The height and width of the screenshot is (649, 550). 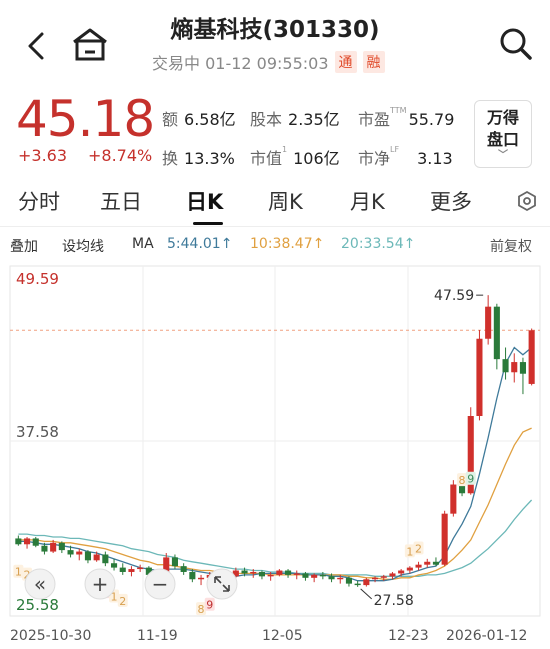 I want to click on zoom-in-button-glyph: +, so click(x=100, y=584).